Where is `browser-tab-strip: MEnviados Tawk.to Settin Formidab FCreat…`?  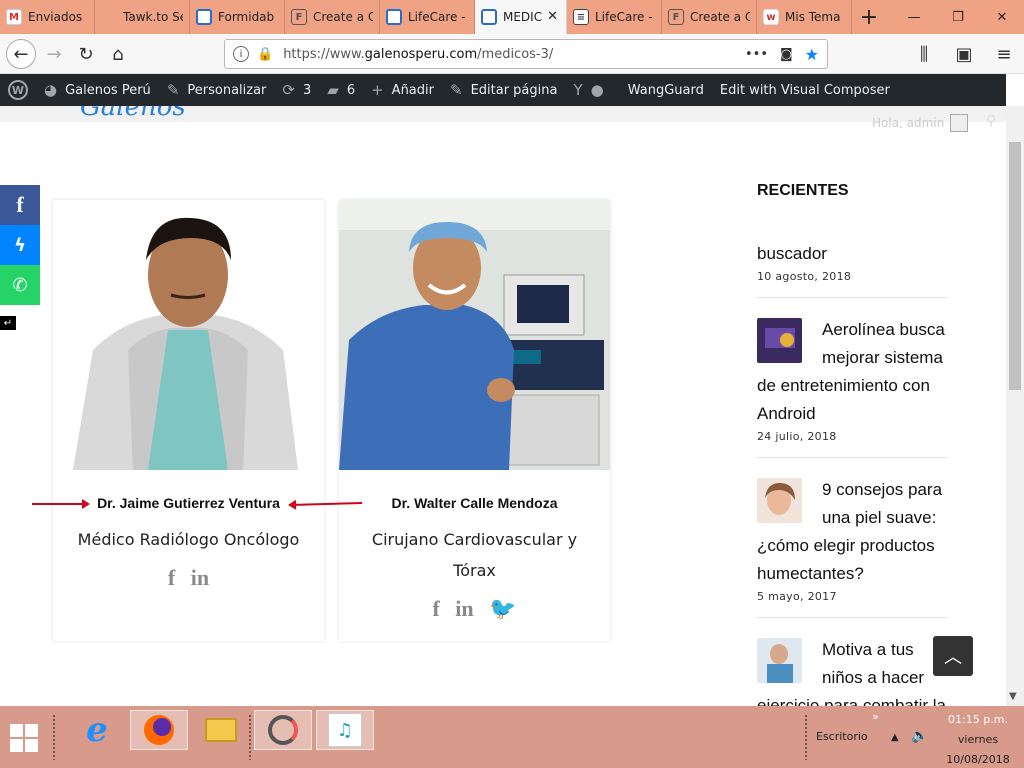
browser-tab-strip: MEnviados Tawk.to Settin Formidab FCreat… is located at coordinates (512, 17).